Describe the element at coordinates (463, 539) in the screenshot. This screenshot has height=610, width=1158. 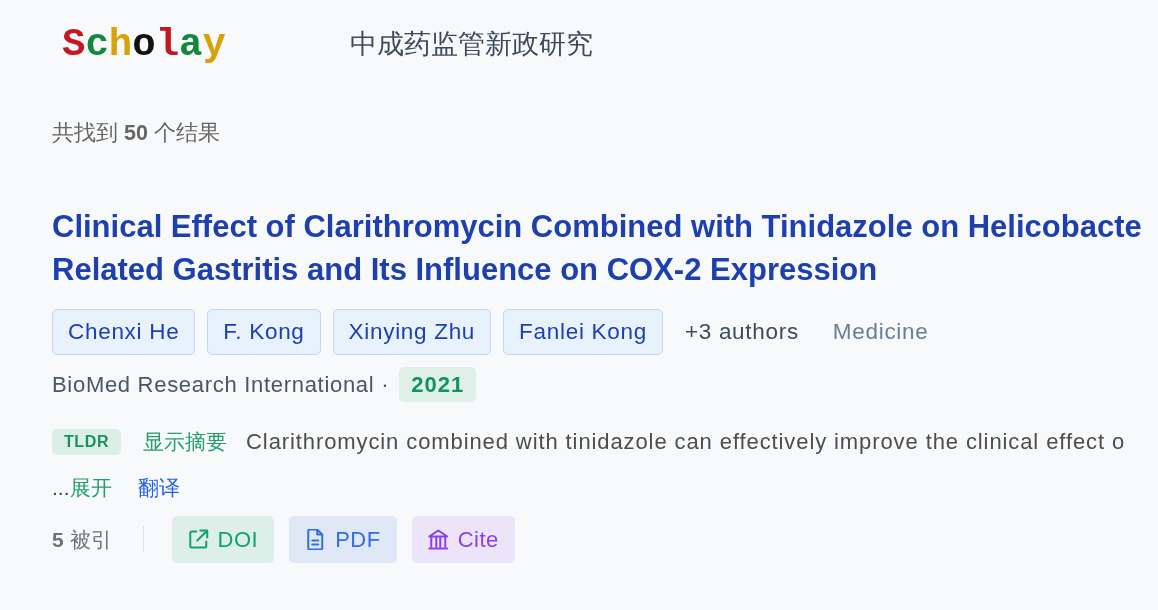
I see `cite-button: Cite` at that location.